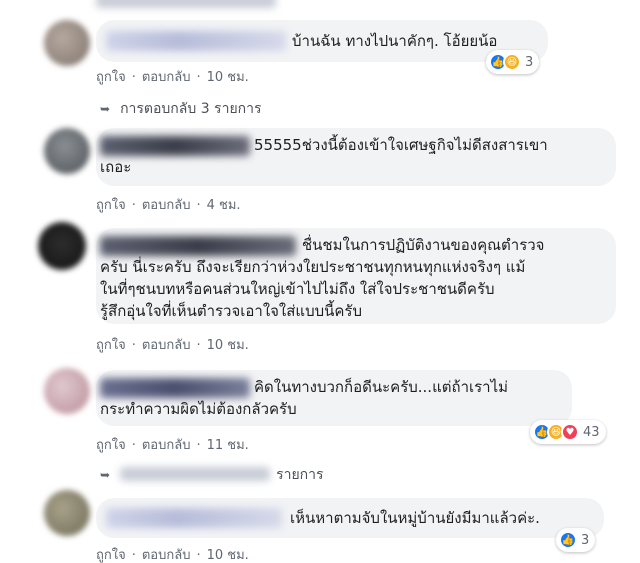  I want to click on comment-actions: ถูกใจ · ตอบกลับ · 11 ชม., so click(172, 445).